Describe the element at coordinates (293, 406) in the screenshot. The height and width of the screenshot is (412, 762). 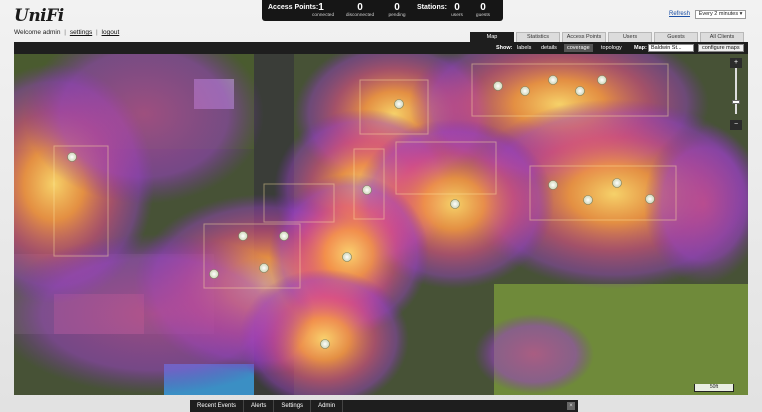
I see `settings-button: Settings` at that location.